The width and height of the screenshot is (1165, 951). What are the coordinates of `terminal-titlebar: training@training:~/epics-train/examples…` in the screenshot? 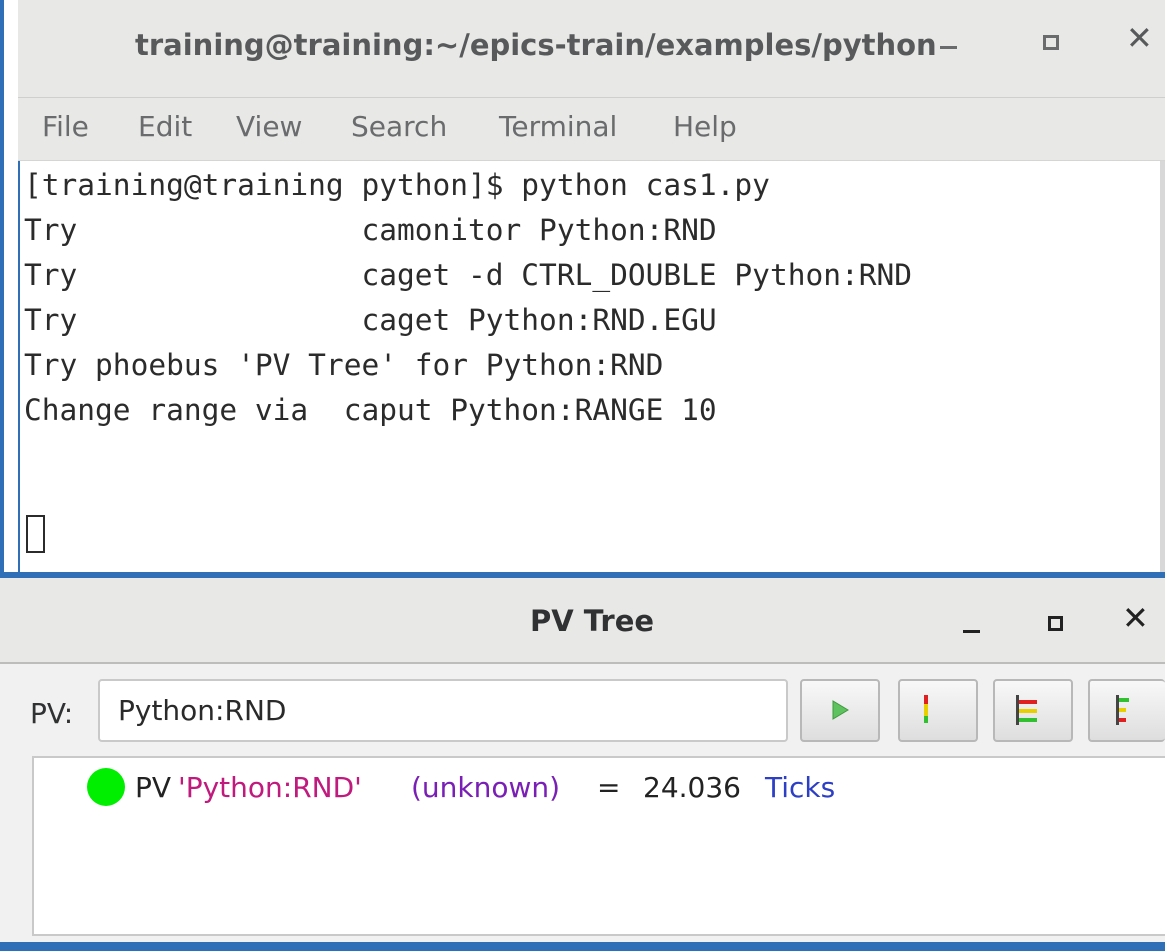 It's located at (591, 49).